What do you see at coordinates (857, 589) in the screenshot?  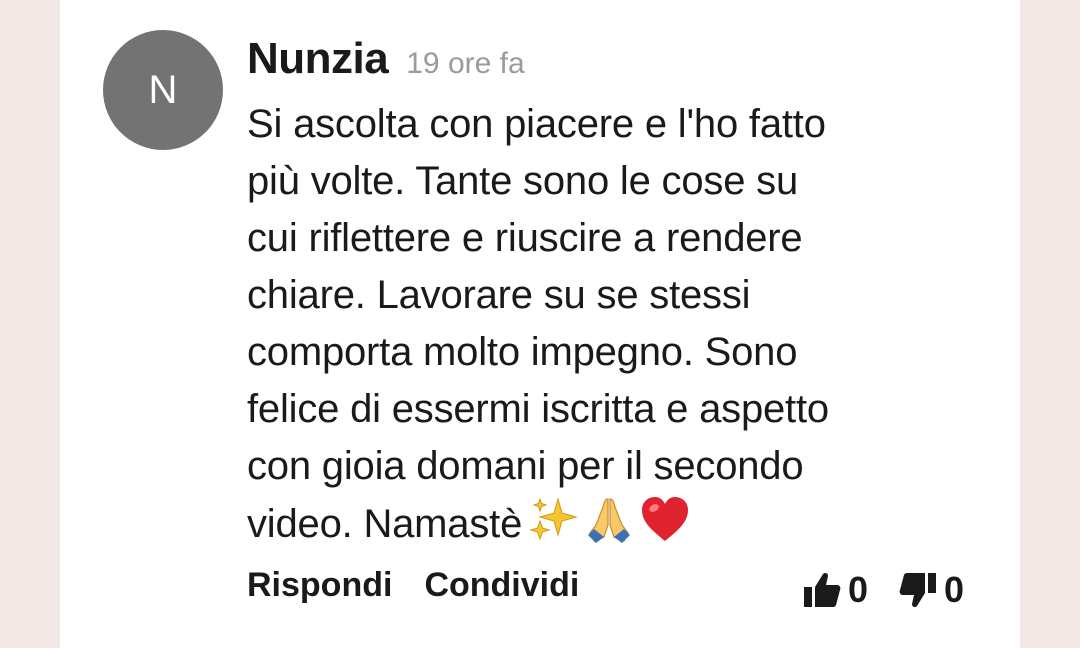 I see `like-count: 0` at bounding box center [857, 589].